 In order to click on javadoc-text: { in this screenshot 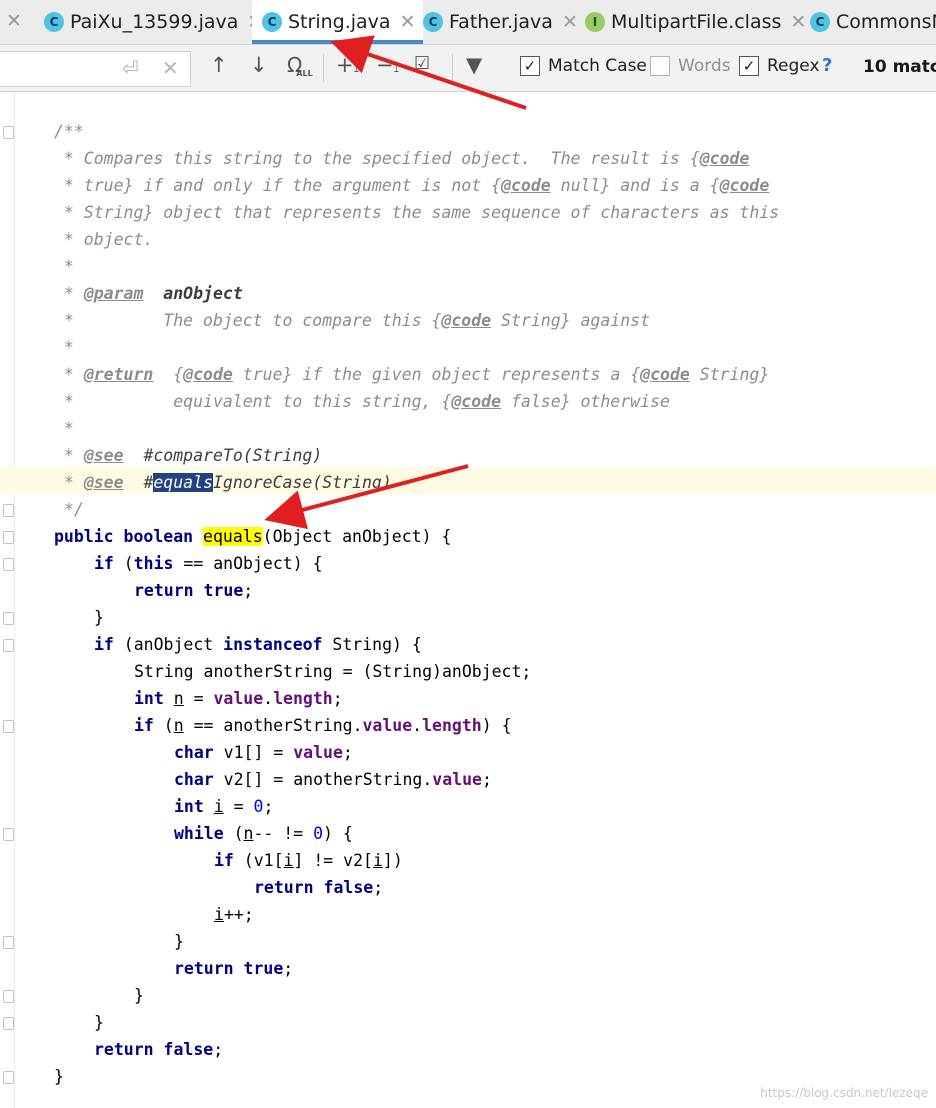, I will do `click(168, 374)`.